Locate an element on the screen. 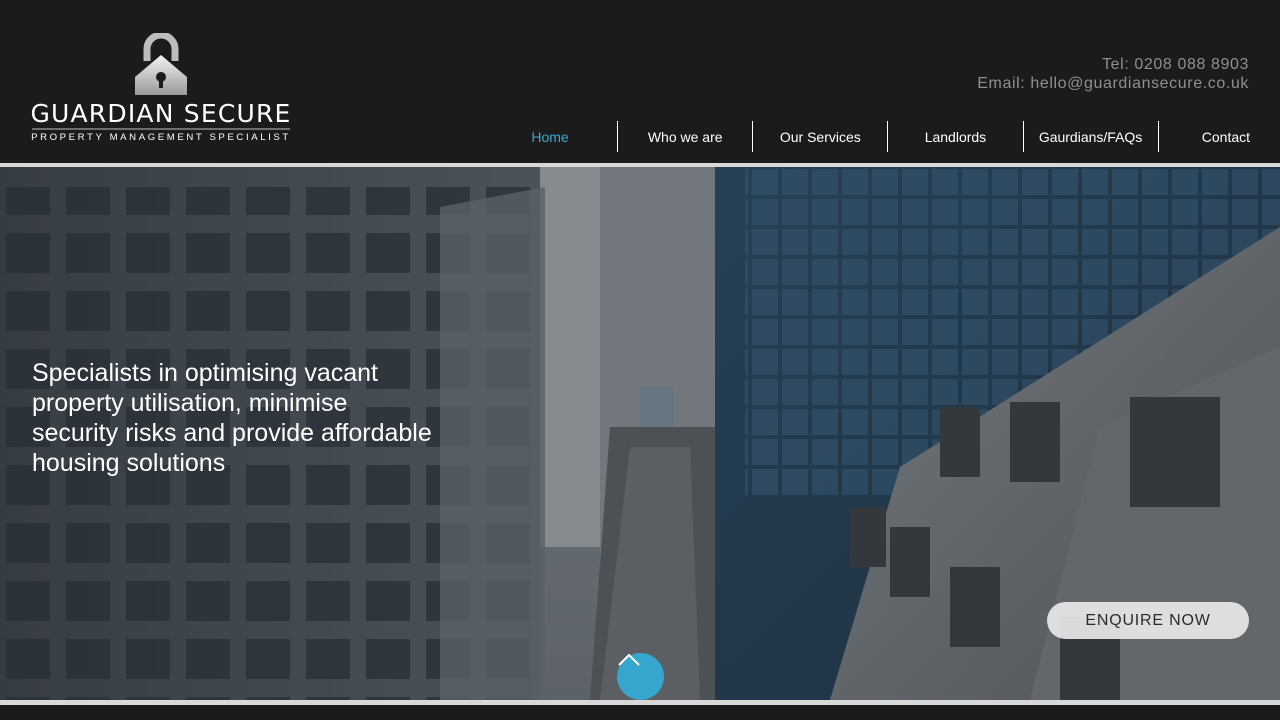 The width and height of the screenshot is (1280, 720). padlock-icon is located at coordinates (161, 64).